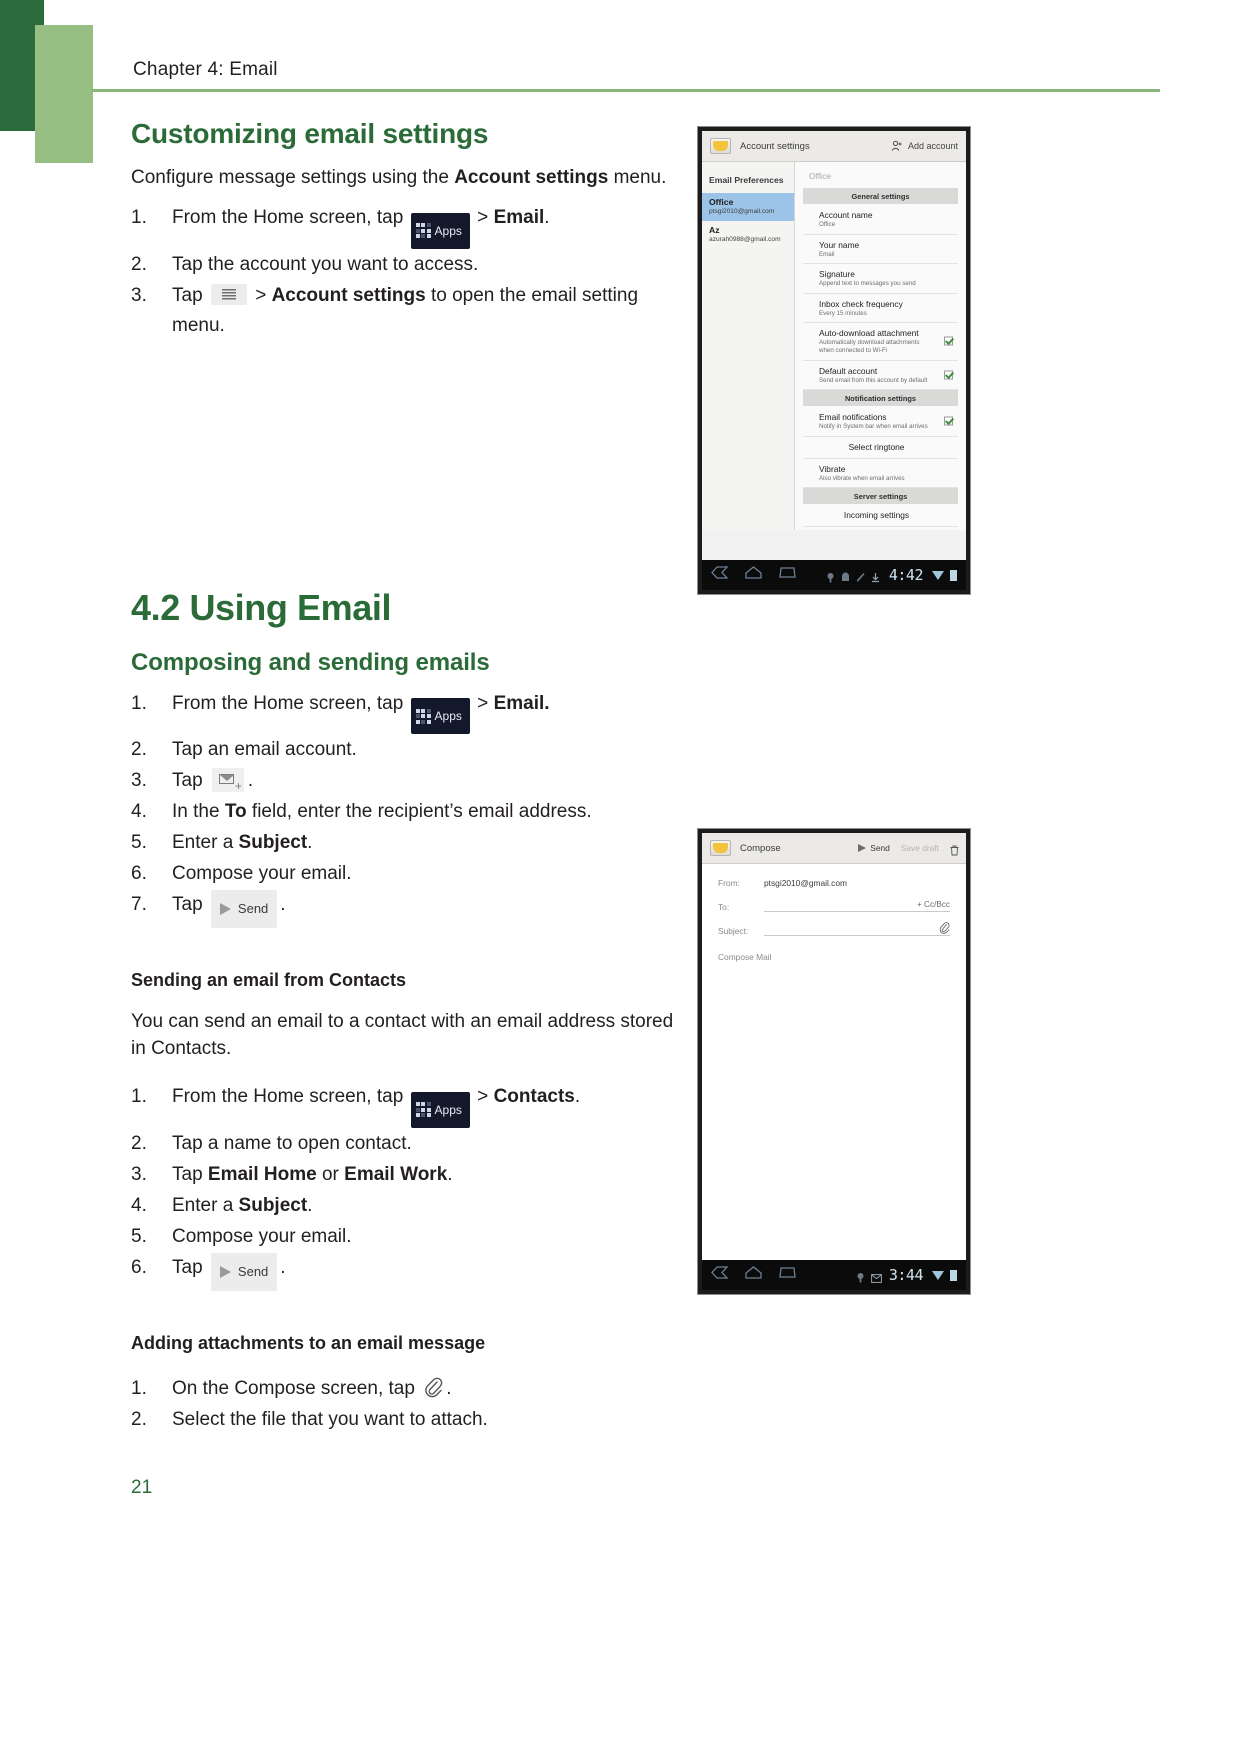 The height and width of the screenshot is (1755, 1241). I want to click on add-account-label: Add account, so click(932, 146).